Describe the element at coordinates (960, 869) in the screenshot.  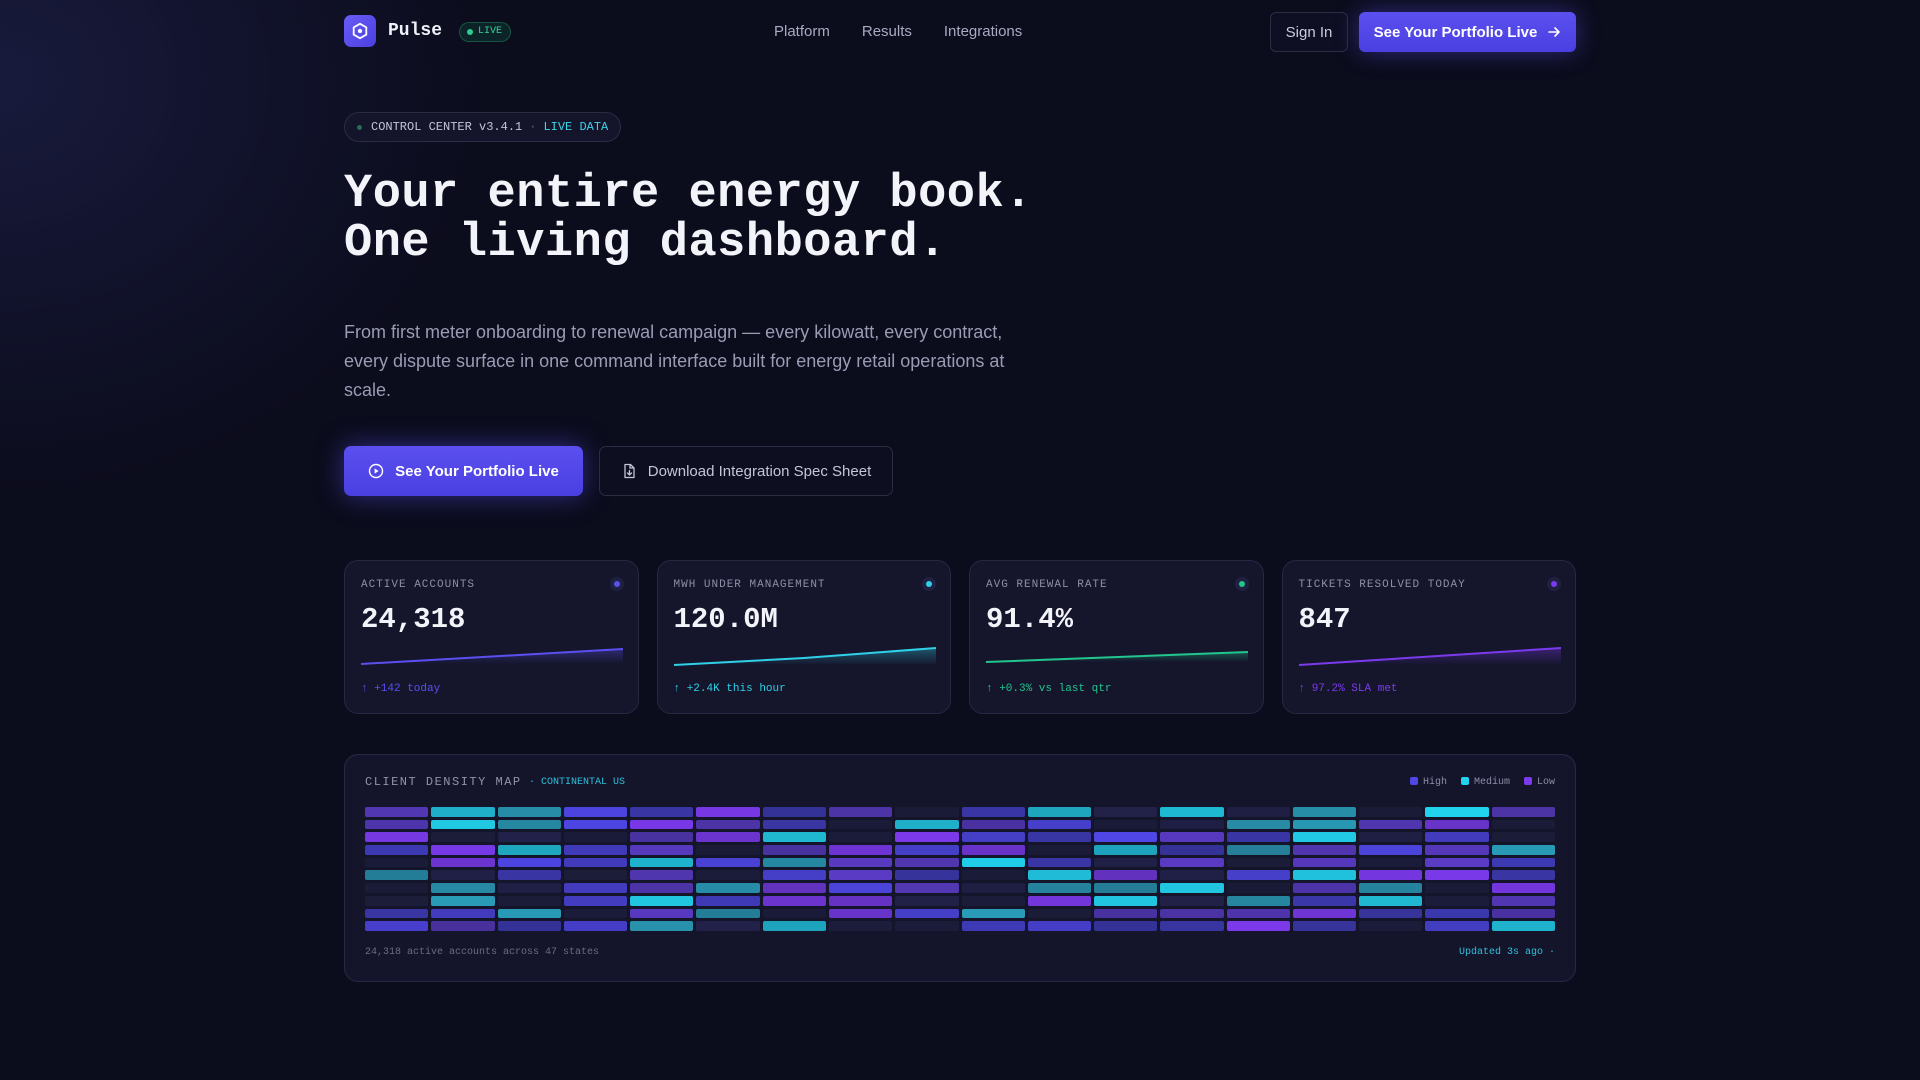
I see `density-grid` at that location.